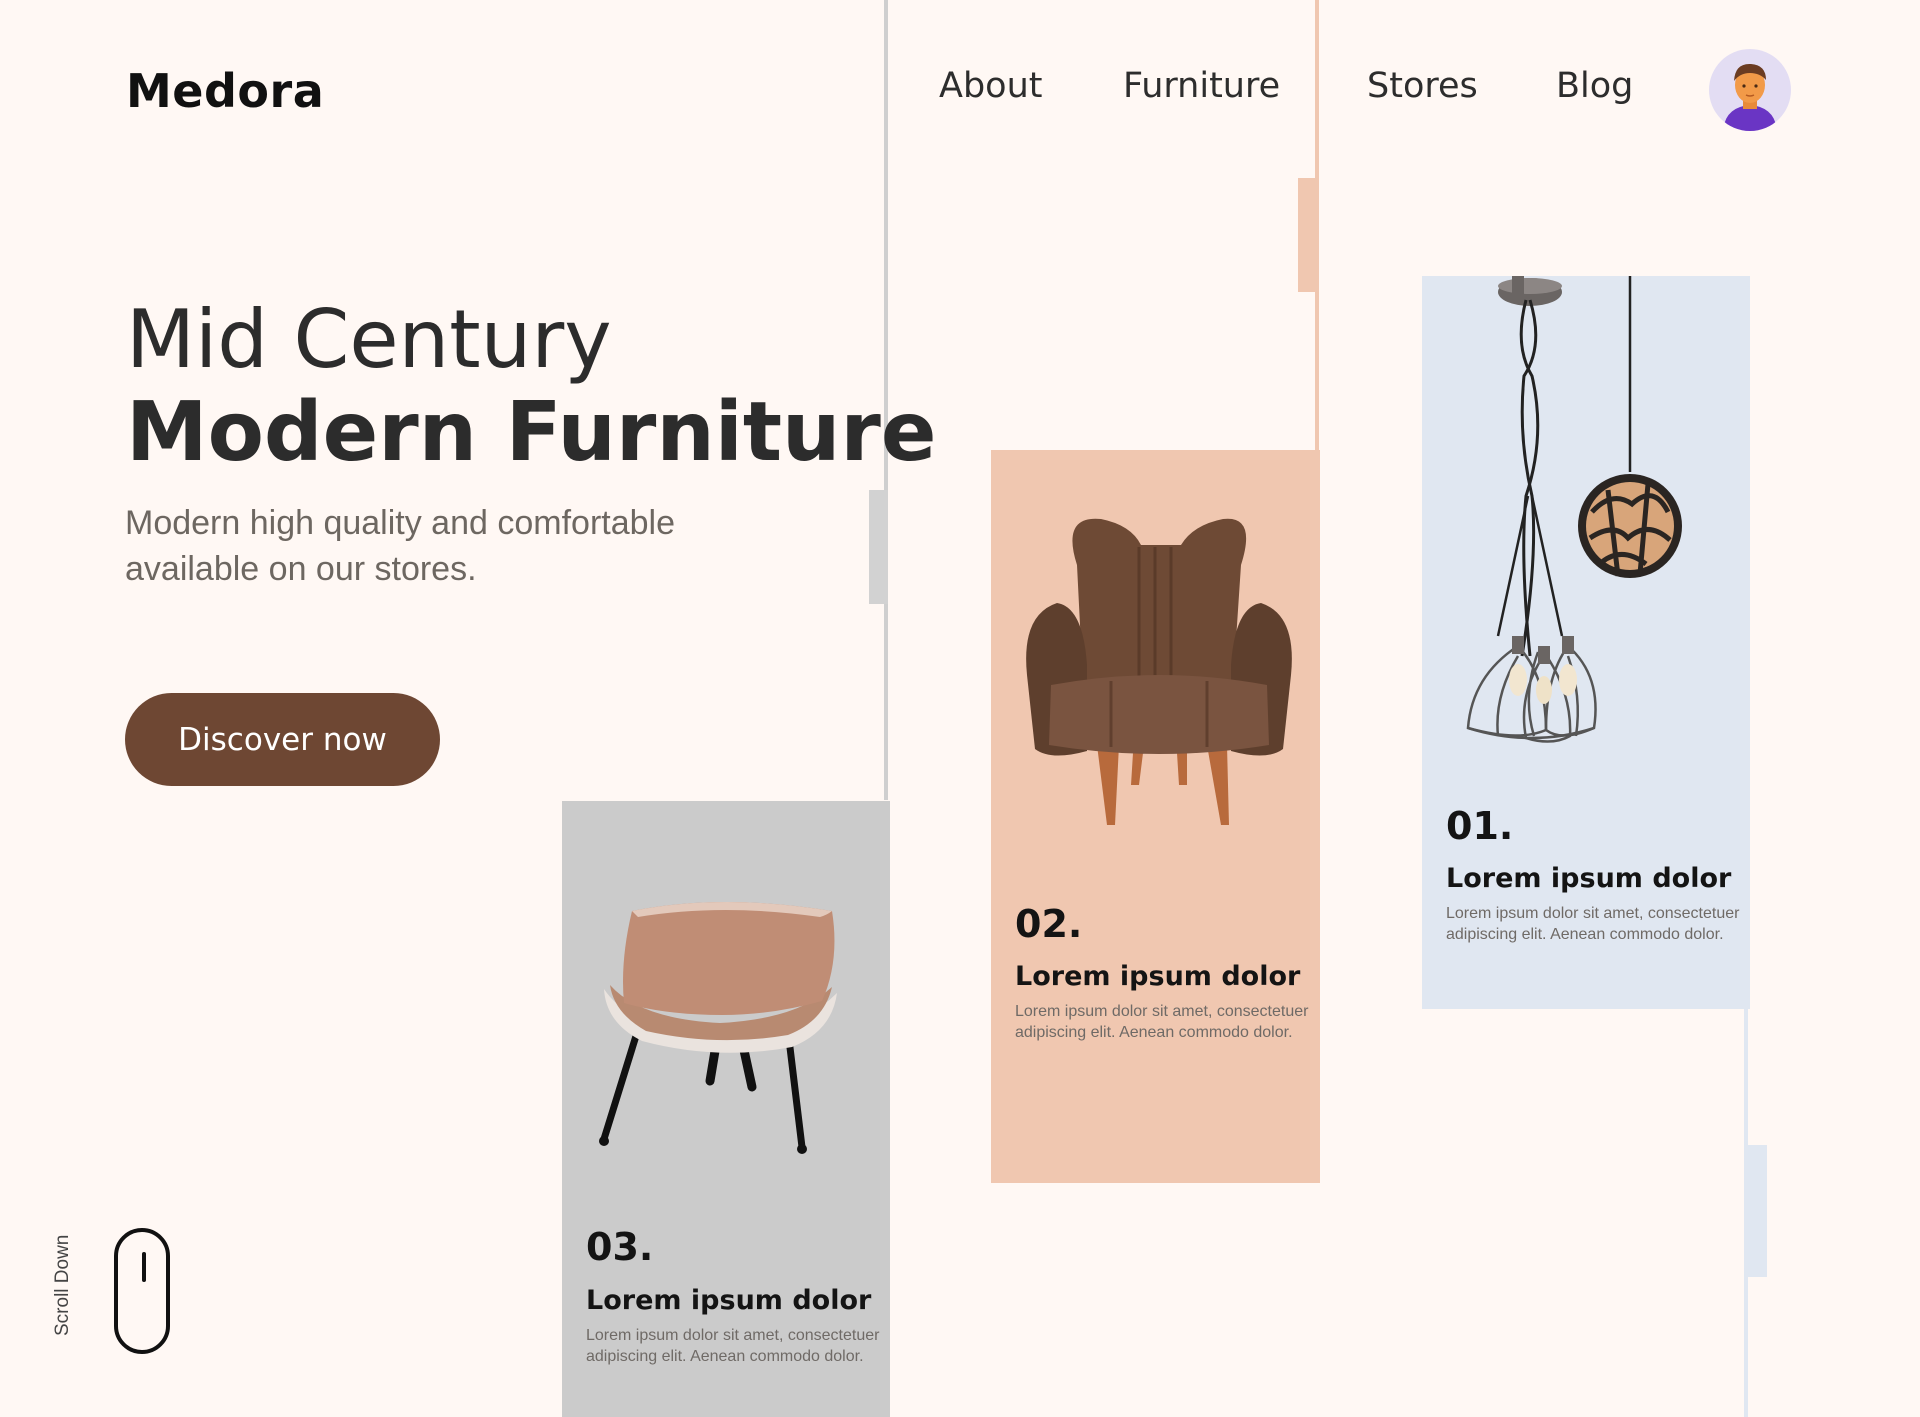 The height and width of the screenshot is (1417, 1920). I want to click on card-number: 01., so click(1480, 826).